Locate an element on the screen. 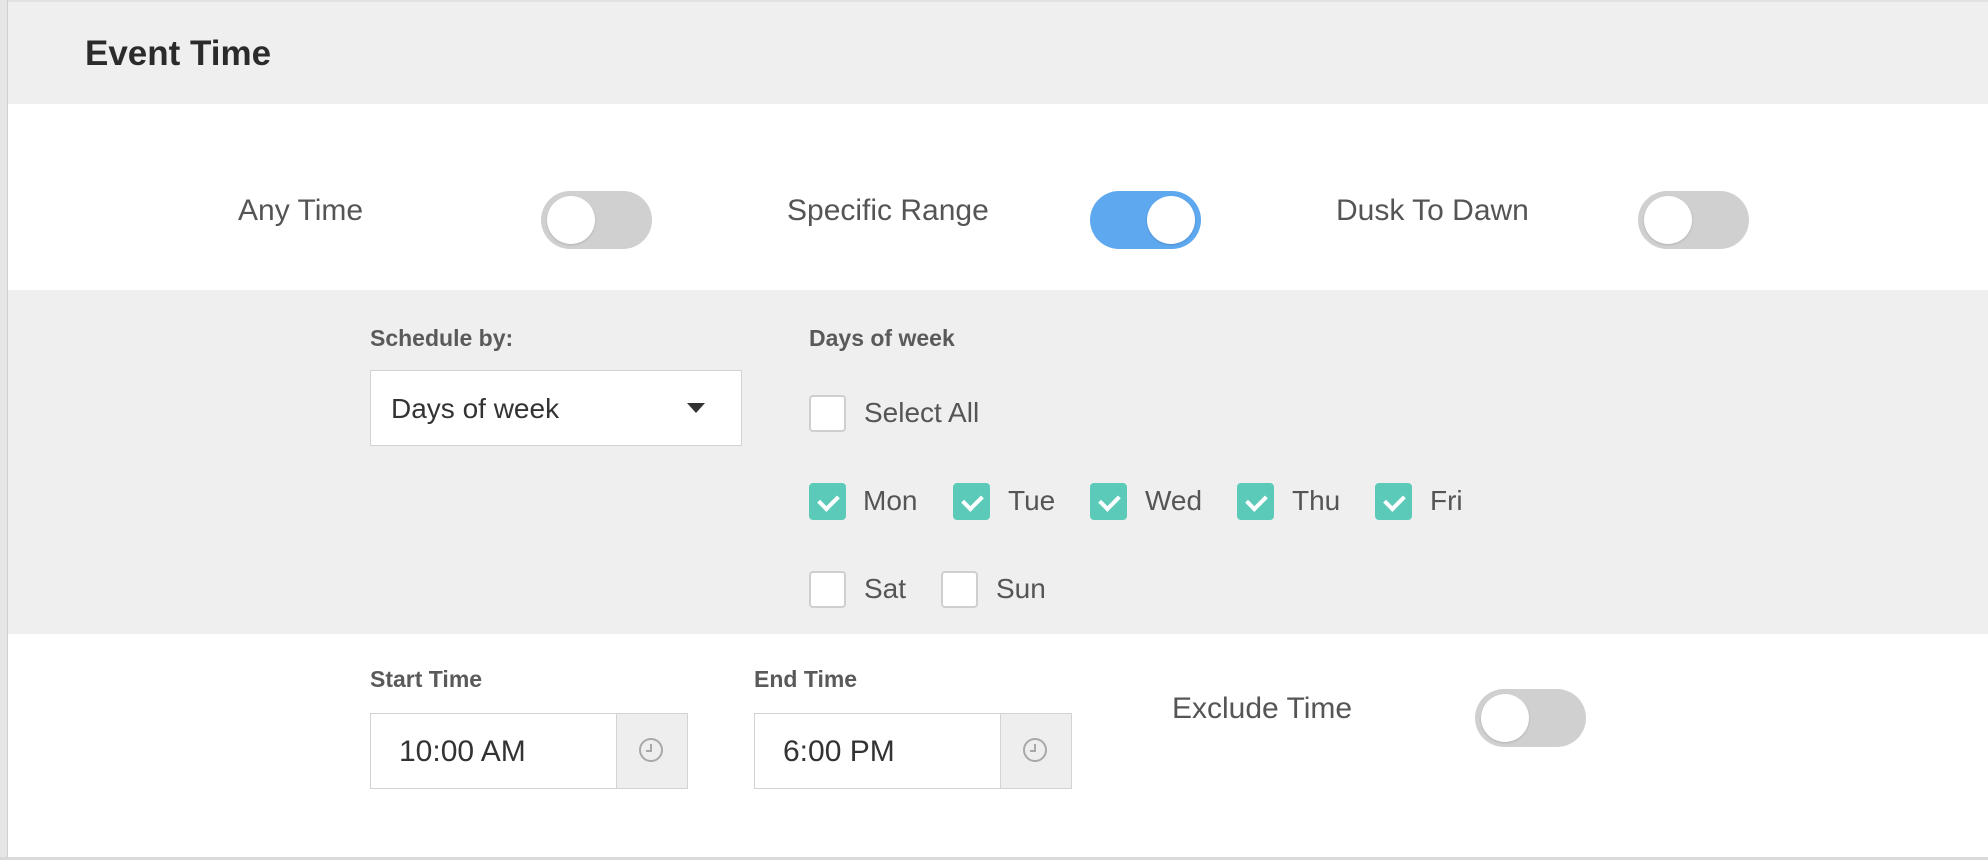  dusk-to-dawn-toggle is located at coordinates (1693, 220).